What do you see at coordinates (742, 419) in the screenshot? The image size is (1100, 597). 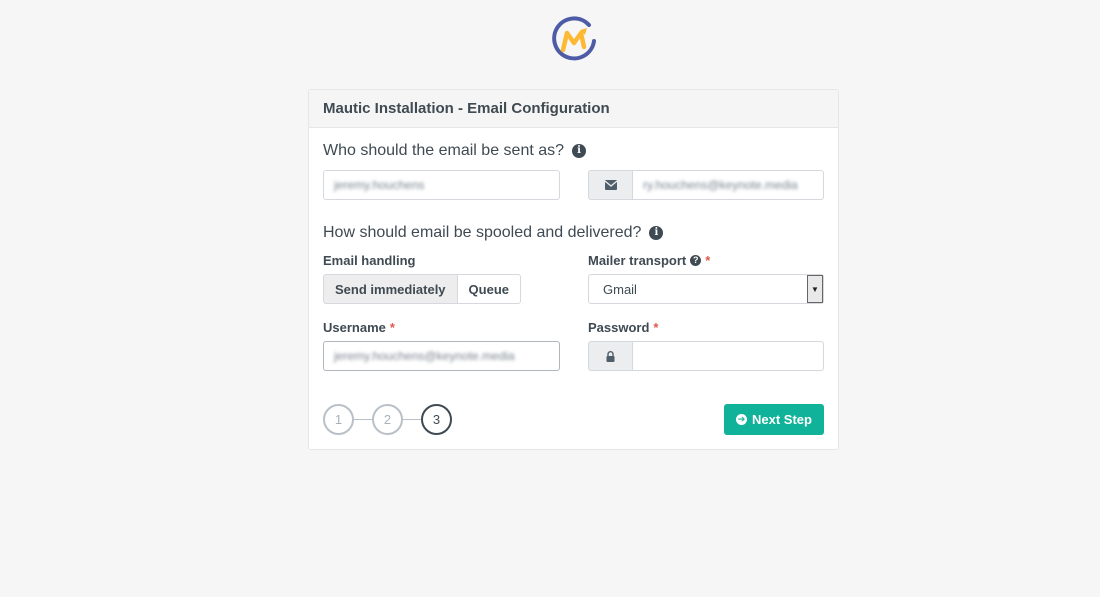 I see `arrow-circle-right-icon: ➔` at bounding box center [742, 419].